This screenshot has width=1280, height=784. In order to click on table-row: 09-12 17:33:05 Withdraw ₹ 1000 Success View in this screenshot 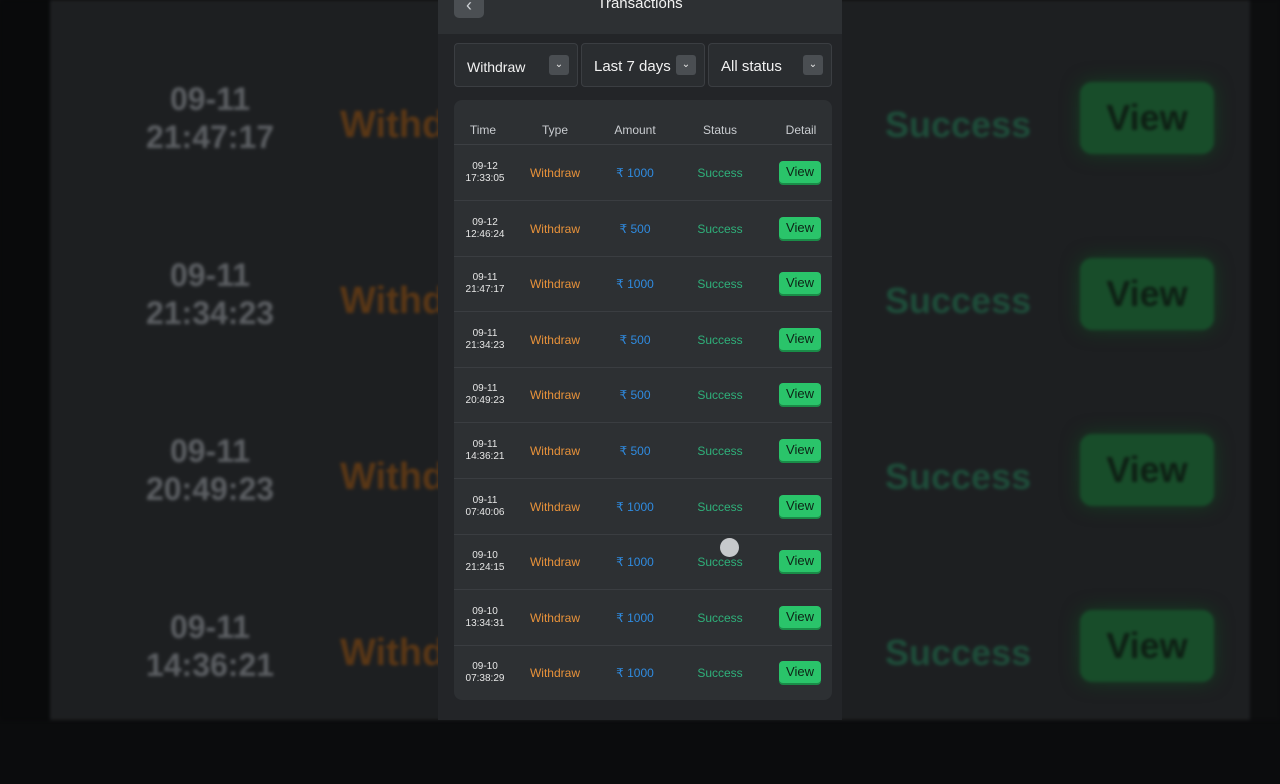, I will do `click(643, 173)`.